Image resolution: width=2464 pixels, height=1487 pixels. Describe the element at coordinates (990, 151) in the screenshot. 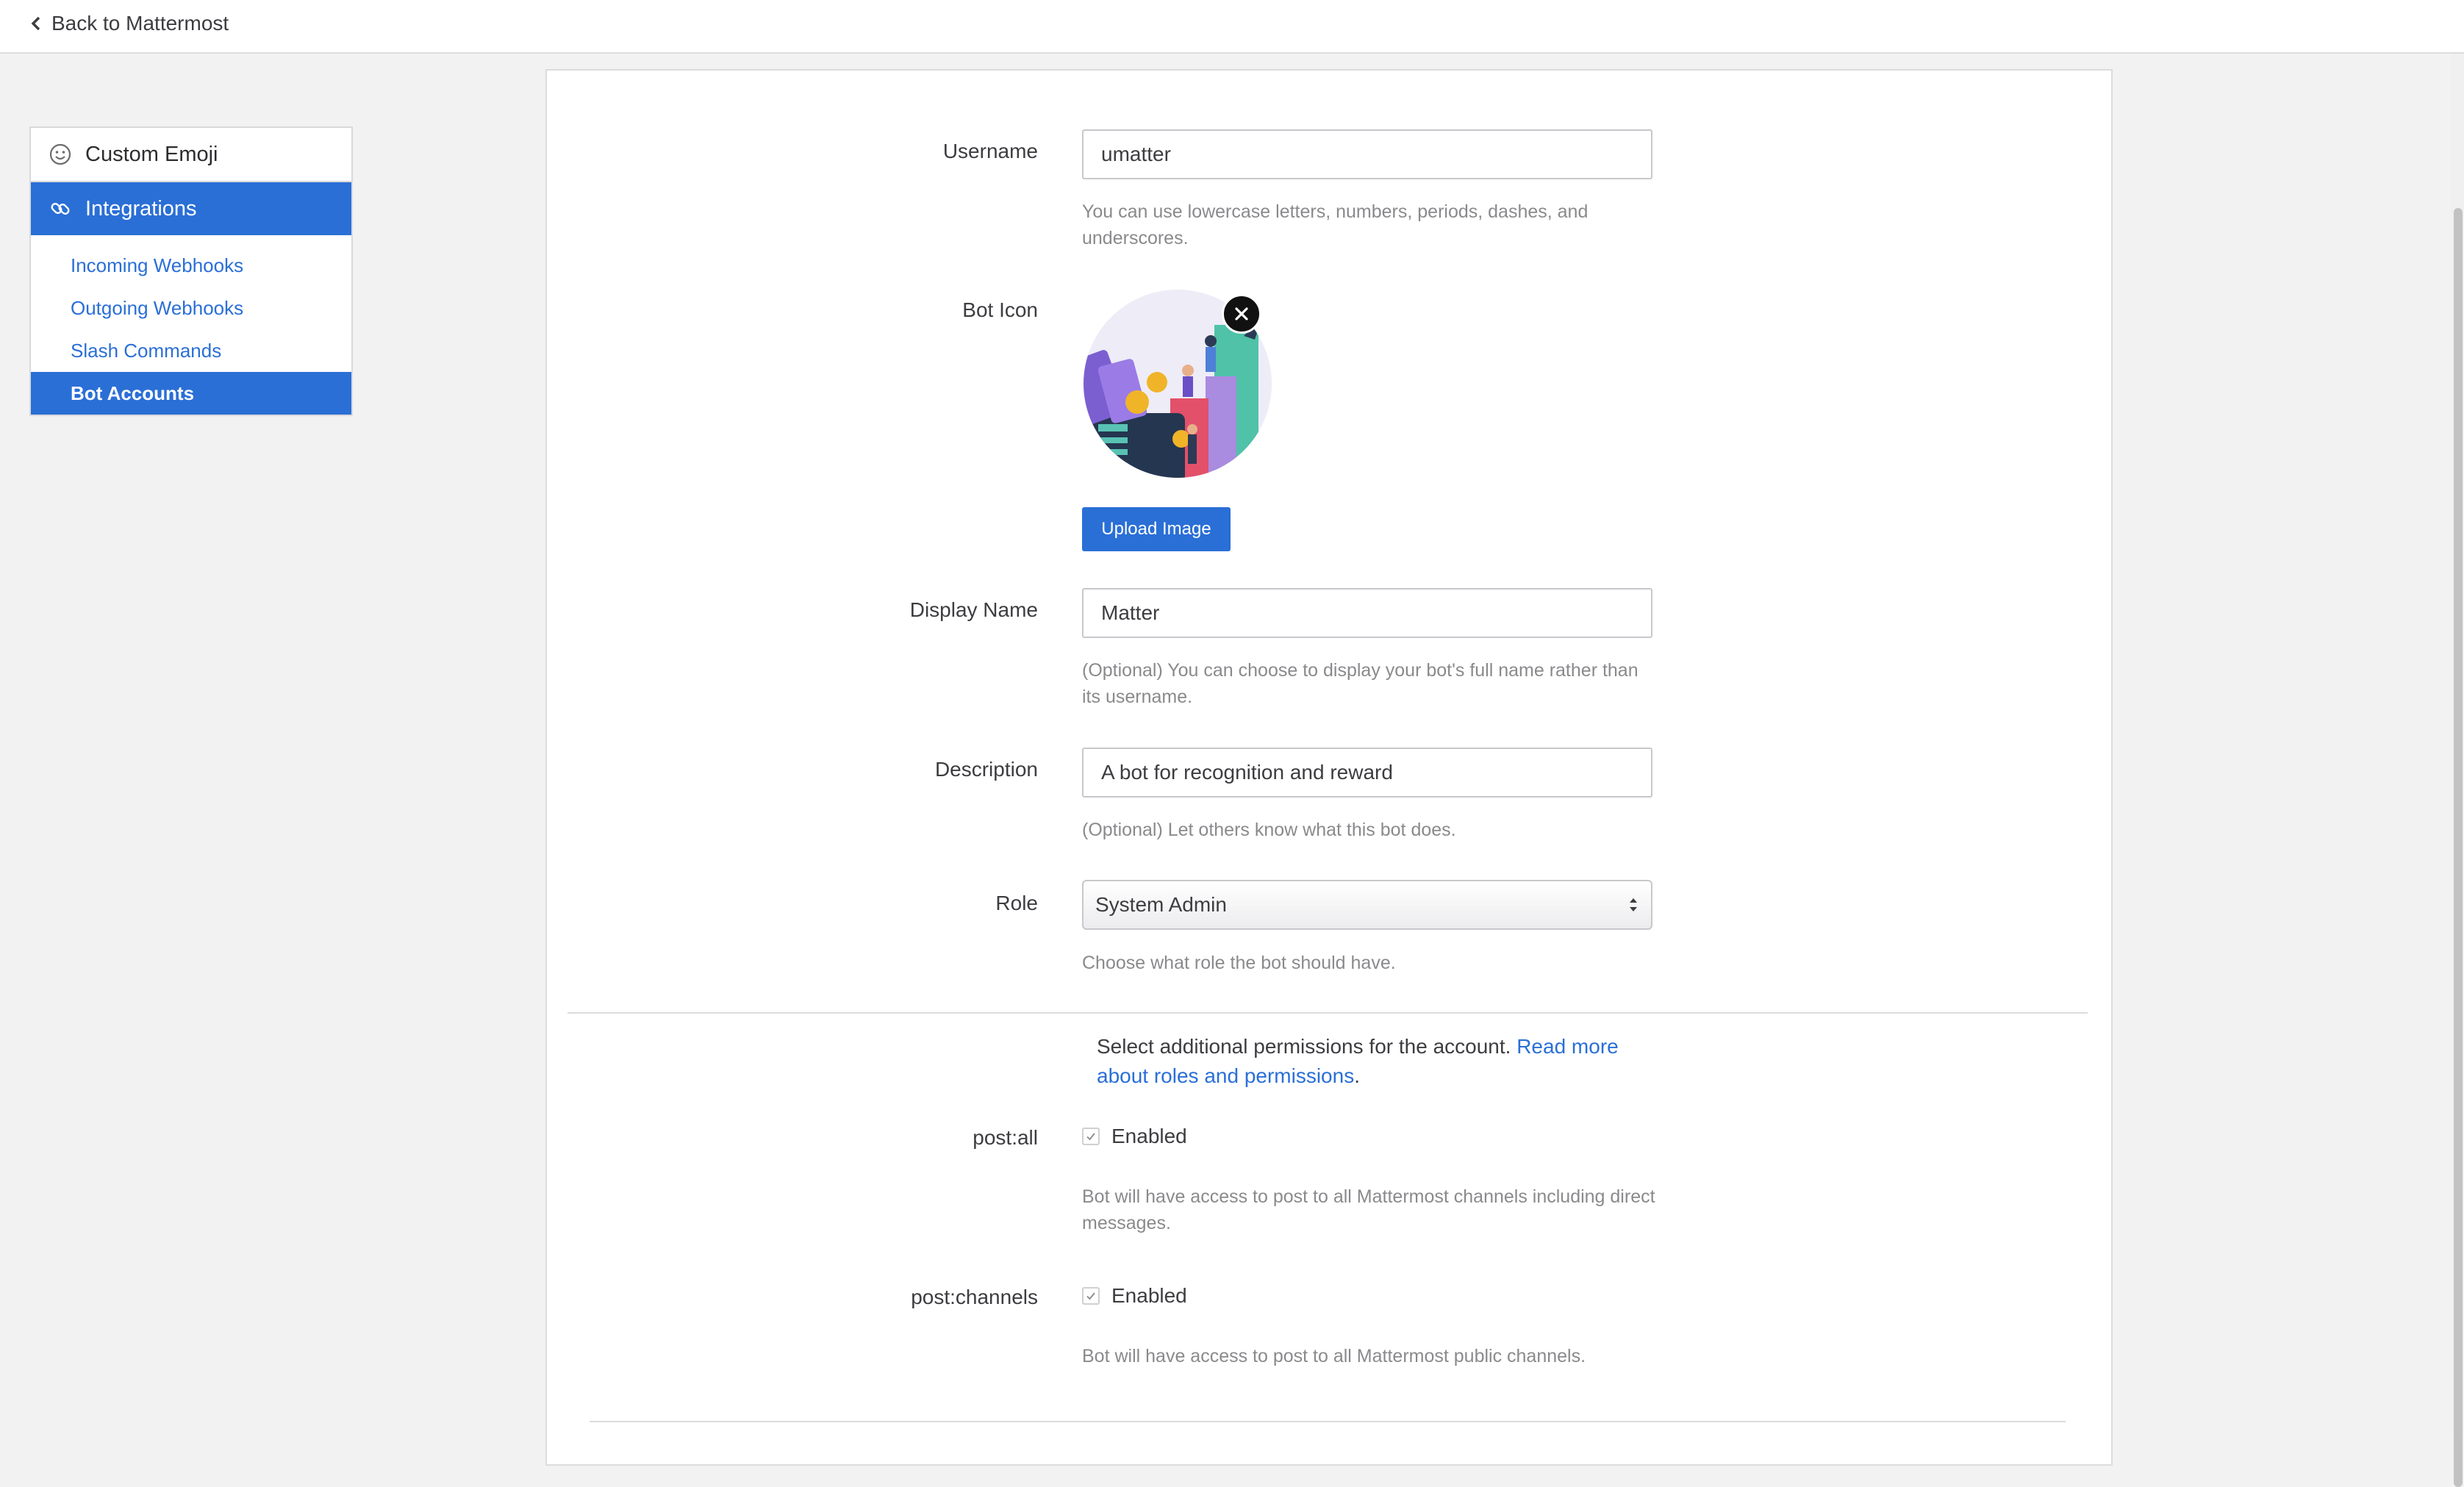

I see `username-label: Username` at that location.